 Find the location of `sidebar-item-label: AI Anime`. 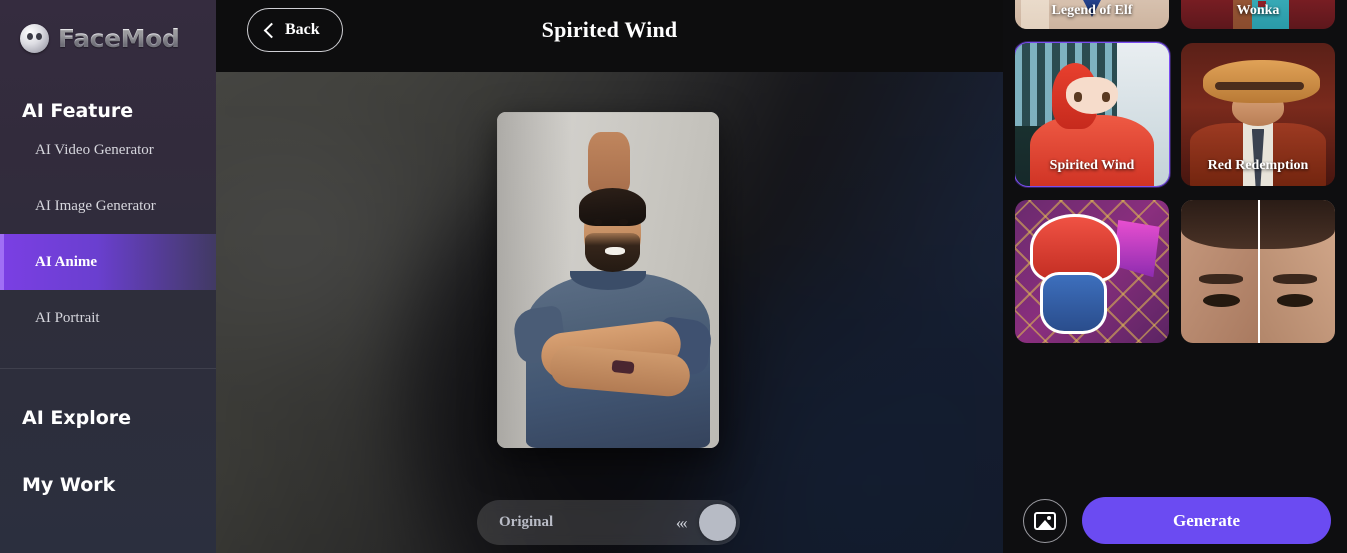

sidebar-item-label: AI Anime is located at coordinates (66, 261).